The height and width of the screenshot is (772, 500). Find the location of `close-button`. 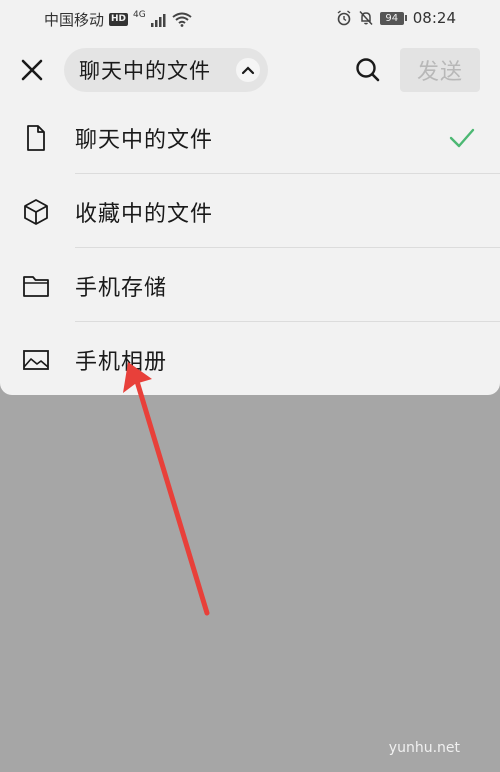

close-button is located at coordinates (32, 70).